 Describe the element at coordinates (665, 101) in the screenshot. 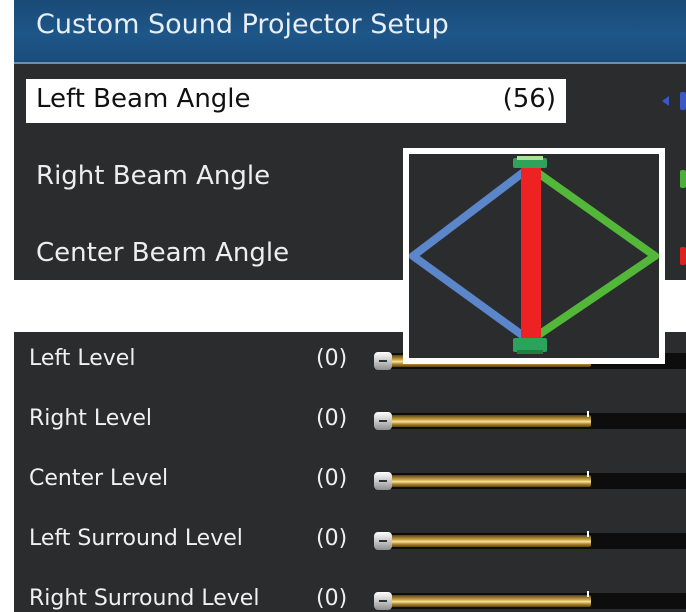

I see `left-arrow-icon` at that location.